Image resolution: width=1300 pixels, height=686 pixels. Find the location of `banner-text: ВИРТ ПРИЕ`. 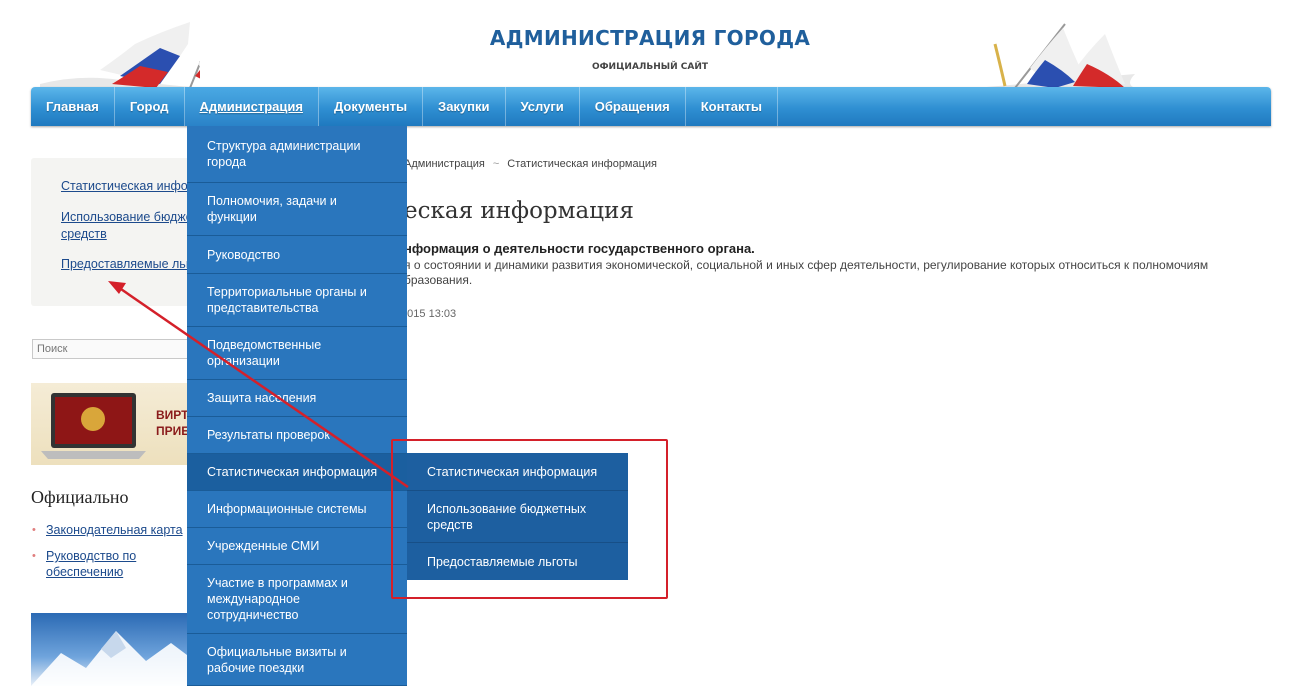

banner-text: ВИРТ ПРИЕ is located at coordinates (173, 423).